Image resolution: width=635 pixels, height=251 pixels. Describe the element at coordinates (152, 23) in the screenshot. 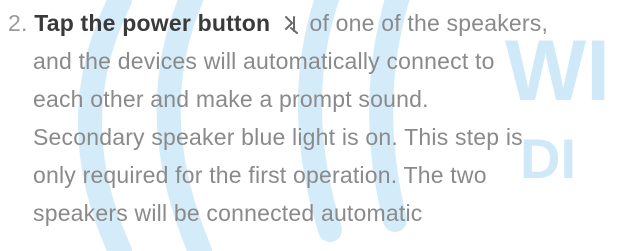

I see `step-instruction-bold: Tap the power button` at that location.